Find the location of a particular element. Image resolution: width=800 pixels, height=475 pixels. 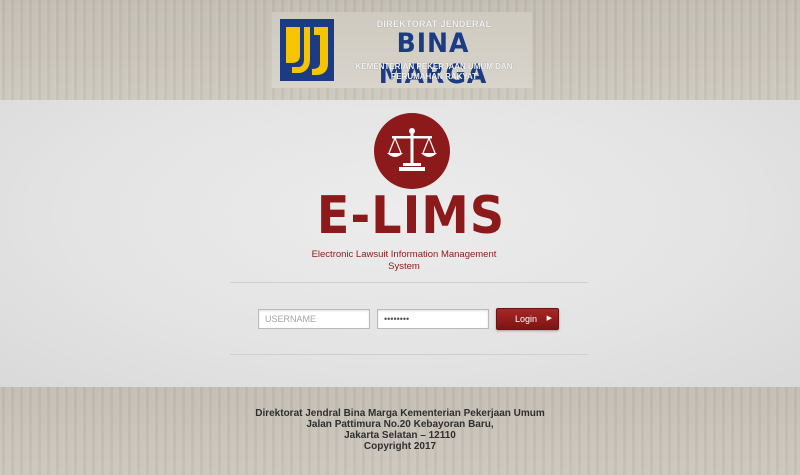

app-subtitle-line-2: System is located at coordinates (404, 266).